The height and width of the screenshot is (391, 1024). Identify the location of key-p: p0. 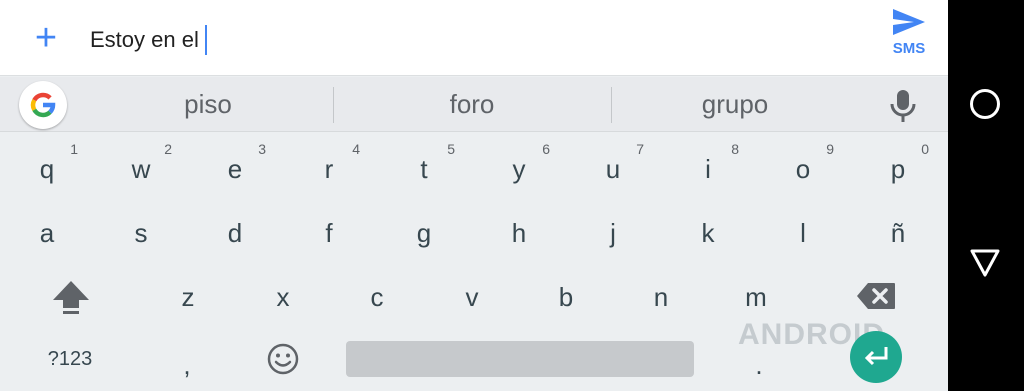
(898, 169).